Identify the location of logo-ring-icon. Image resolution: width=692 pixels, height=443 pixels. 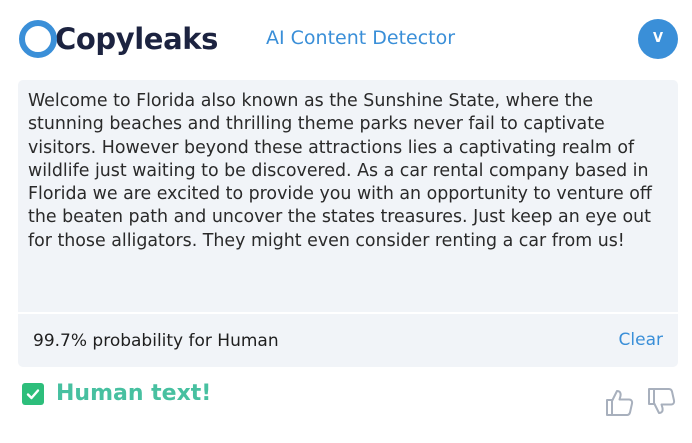
(38, 39).